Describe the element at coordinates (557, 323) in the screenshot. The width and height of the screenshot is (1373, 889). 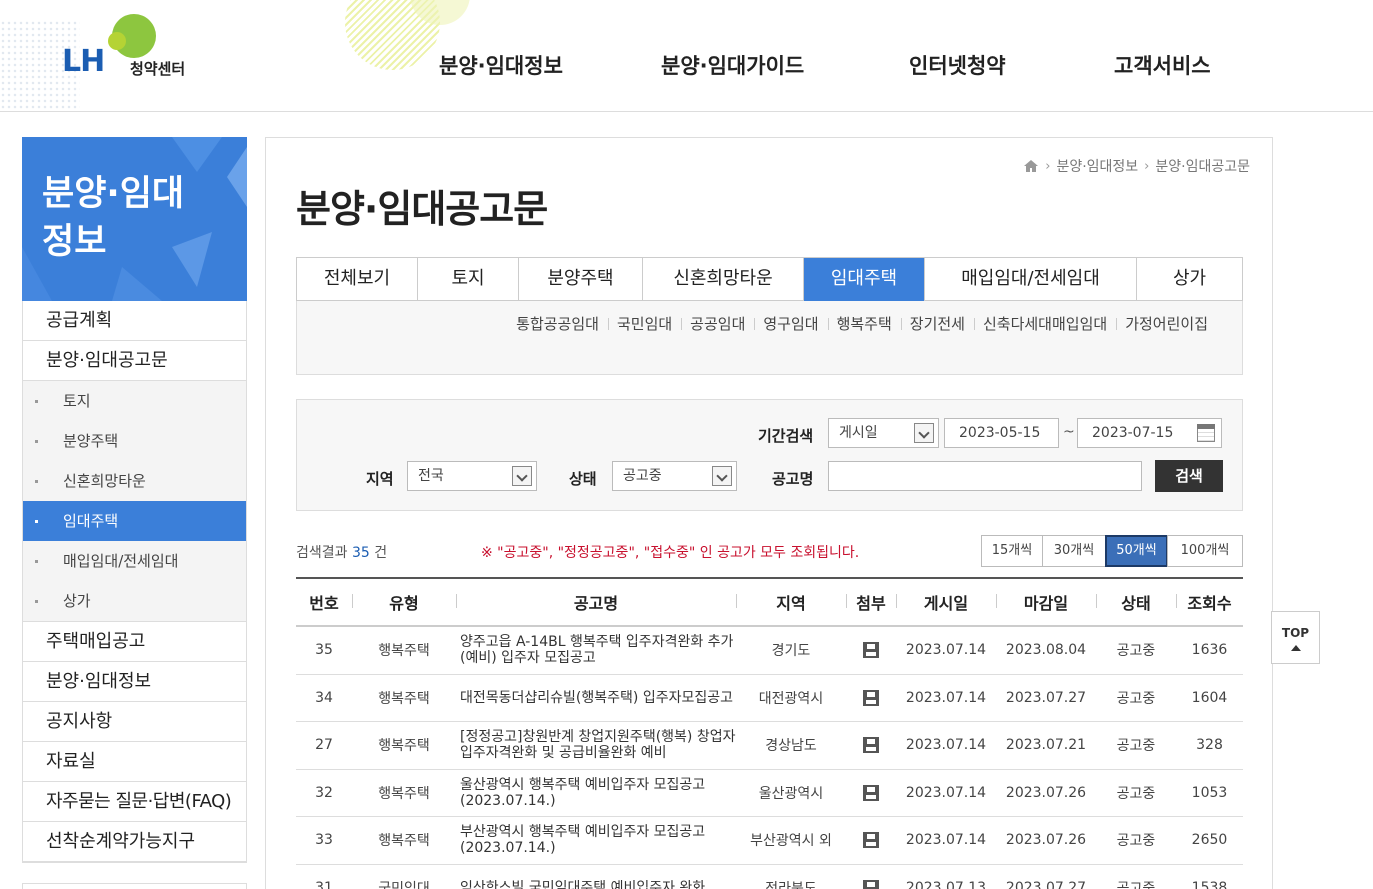
I see `subtab-integrated-public: 통합공공임대` at that location.